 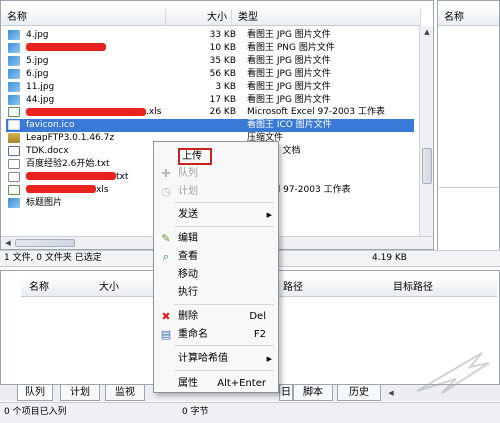 What do you see at coordinates (210, 126) in the screenshot?
I see `file-row: favicon.ico 看图王 ICO 图片文件` at bounding box center [210, 126].